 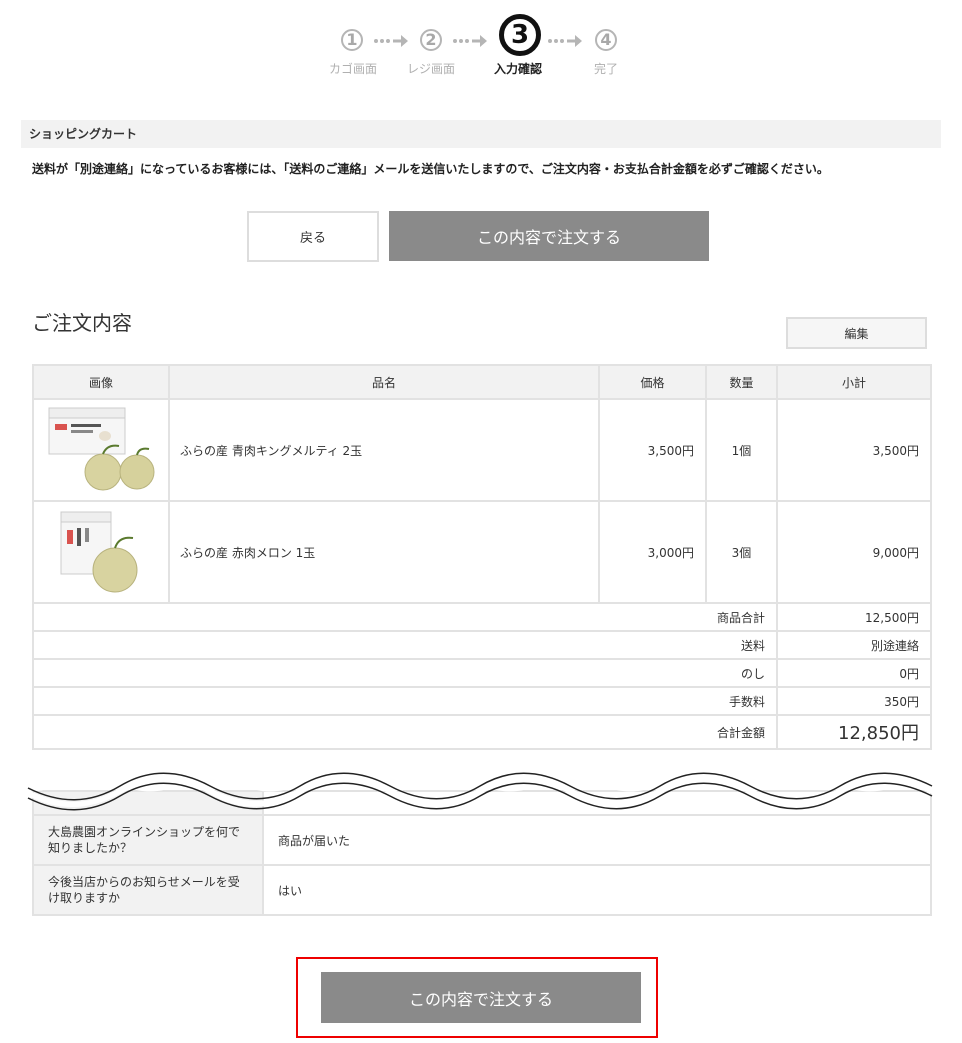 I want to click on survey-answer: 商品が届いた, so click(x=597, y=840).